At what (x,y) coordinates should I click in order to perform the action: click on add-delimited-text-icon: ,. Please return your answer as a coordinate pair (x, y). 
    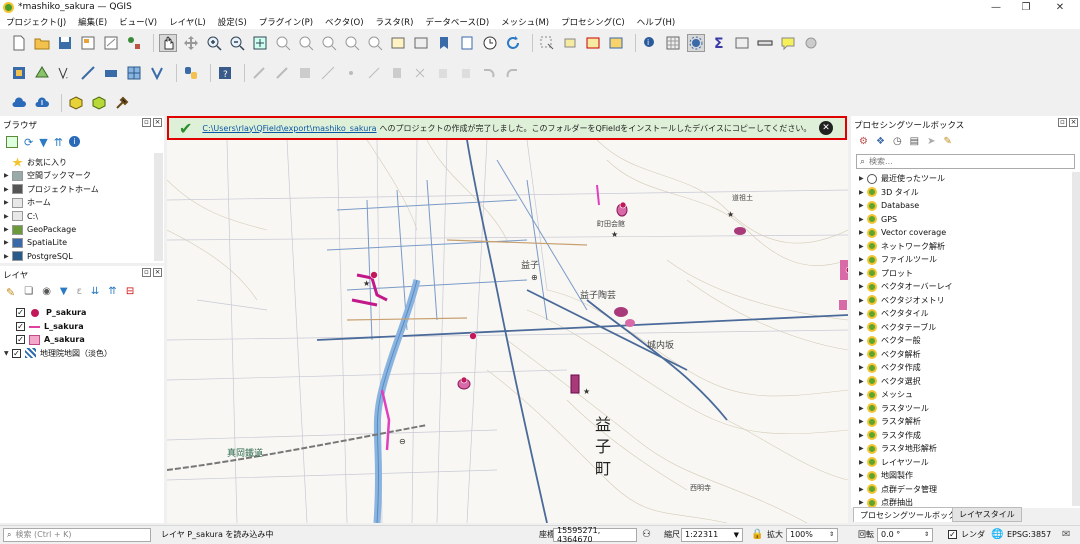
    Looking at the image, I should click on (65, 73).